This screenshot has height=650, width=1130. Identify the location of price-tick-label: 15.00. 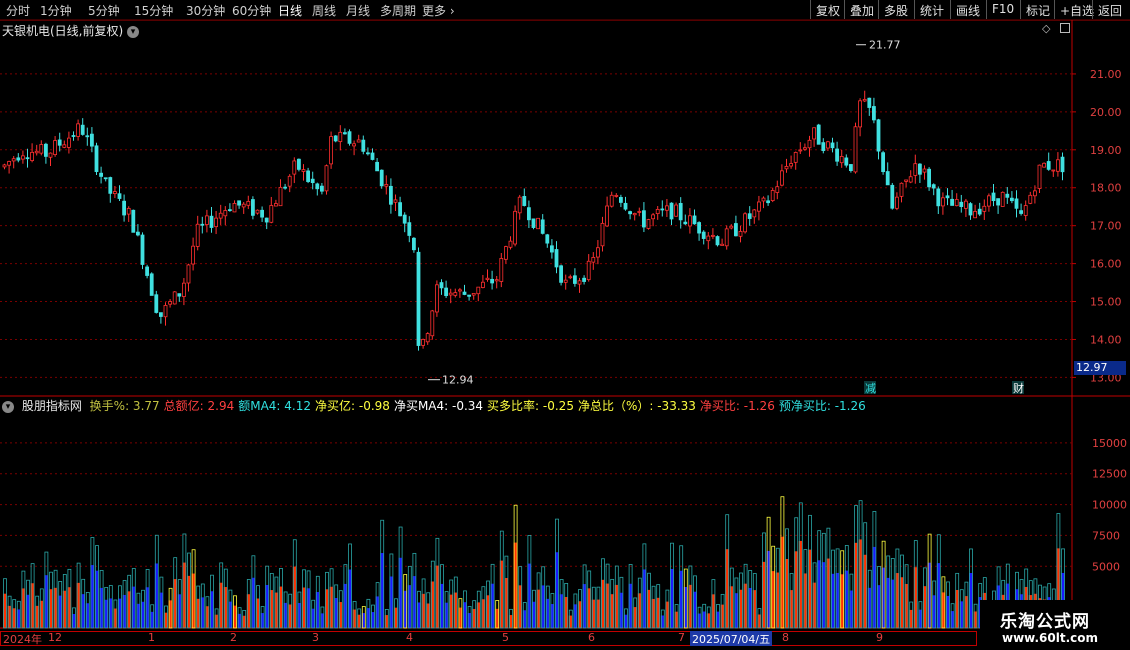
(1106, 302).